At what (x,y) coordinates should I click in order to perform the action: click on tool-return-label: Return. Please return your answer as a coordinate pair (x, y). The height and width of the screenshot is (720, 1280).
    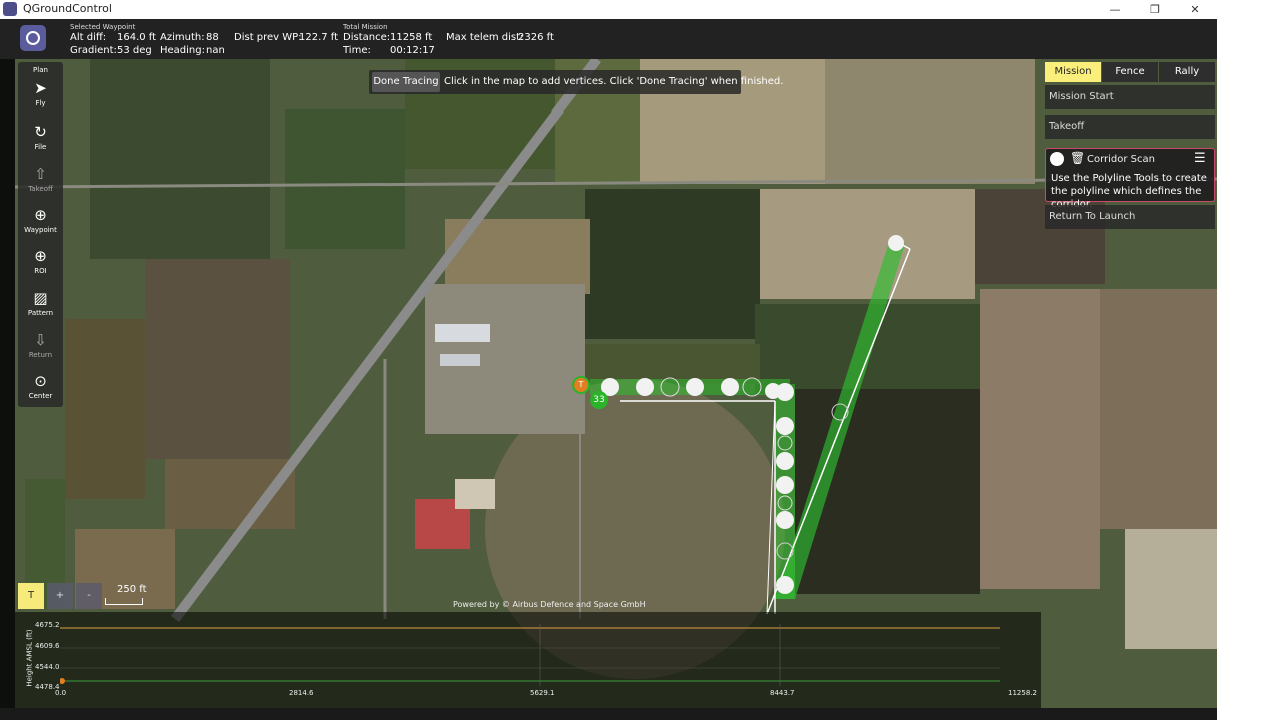
    Looking at the image, I should click on (40, 355).